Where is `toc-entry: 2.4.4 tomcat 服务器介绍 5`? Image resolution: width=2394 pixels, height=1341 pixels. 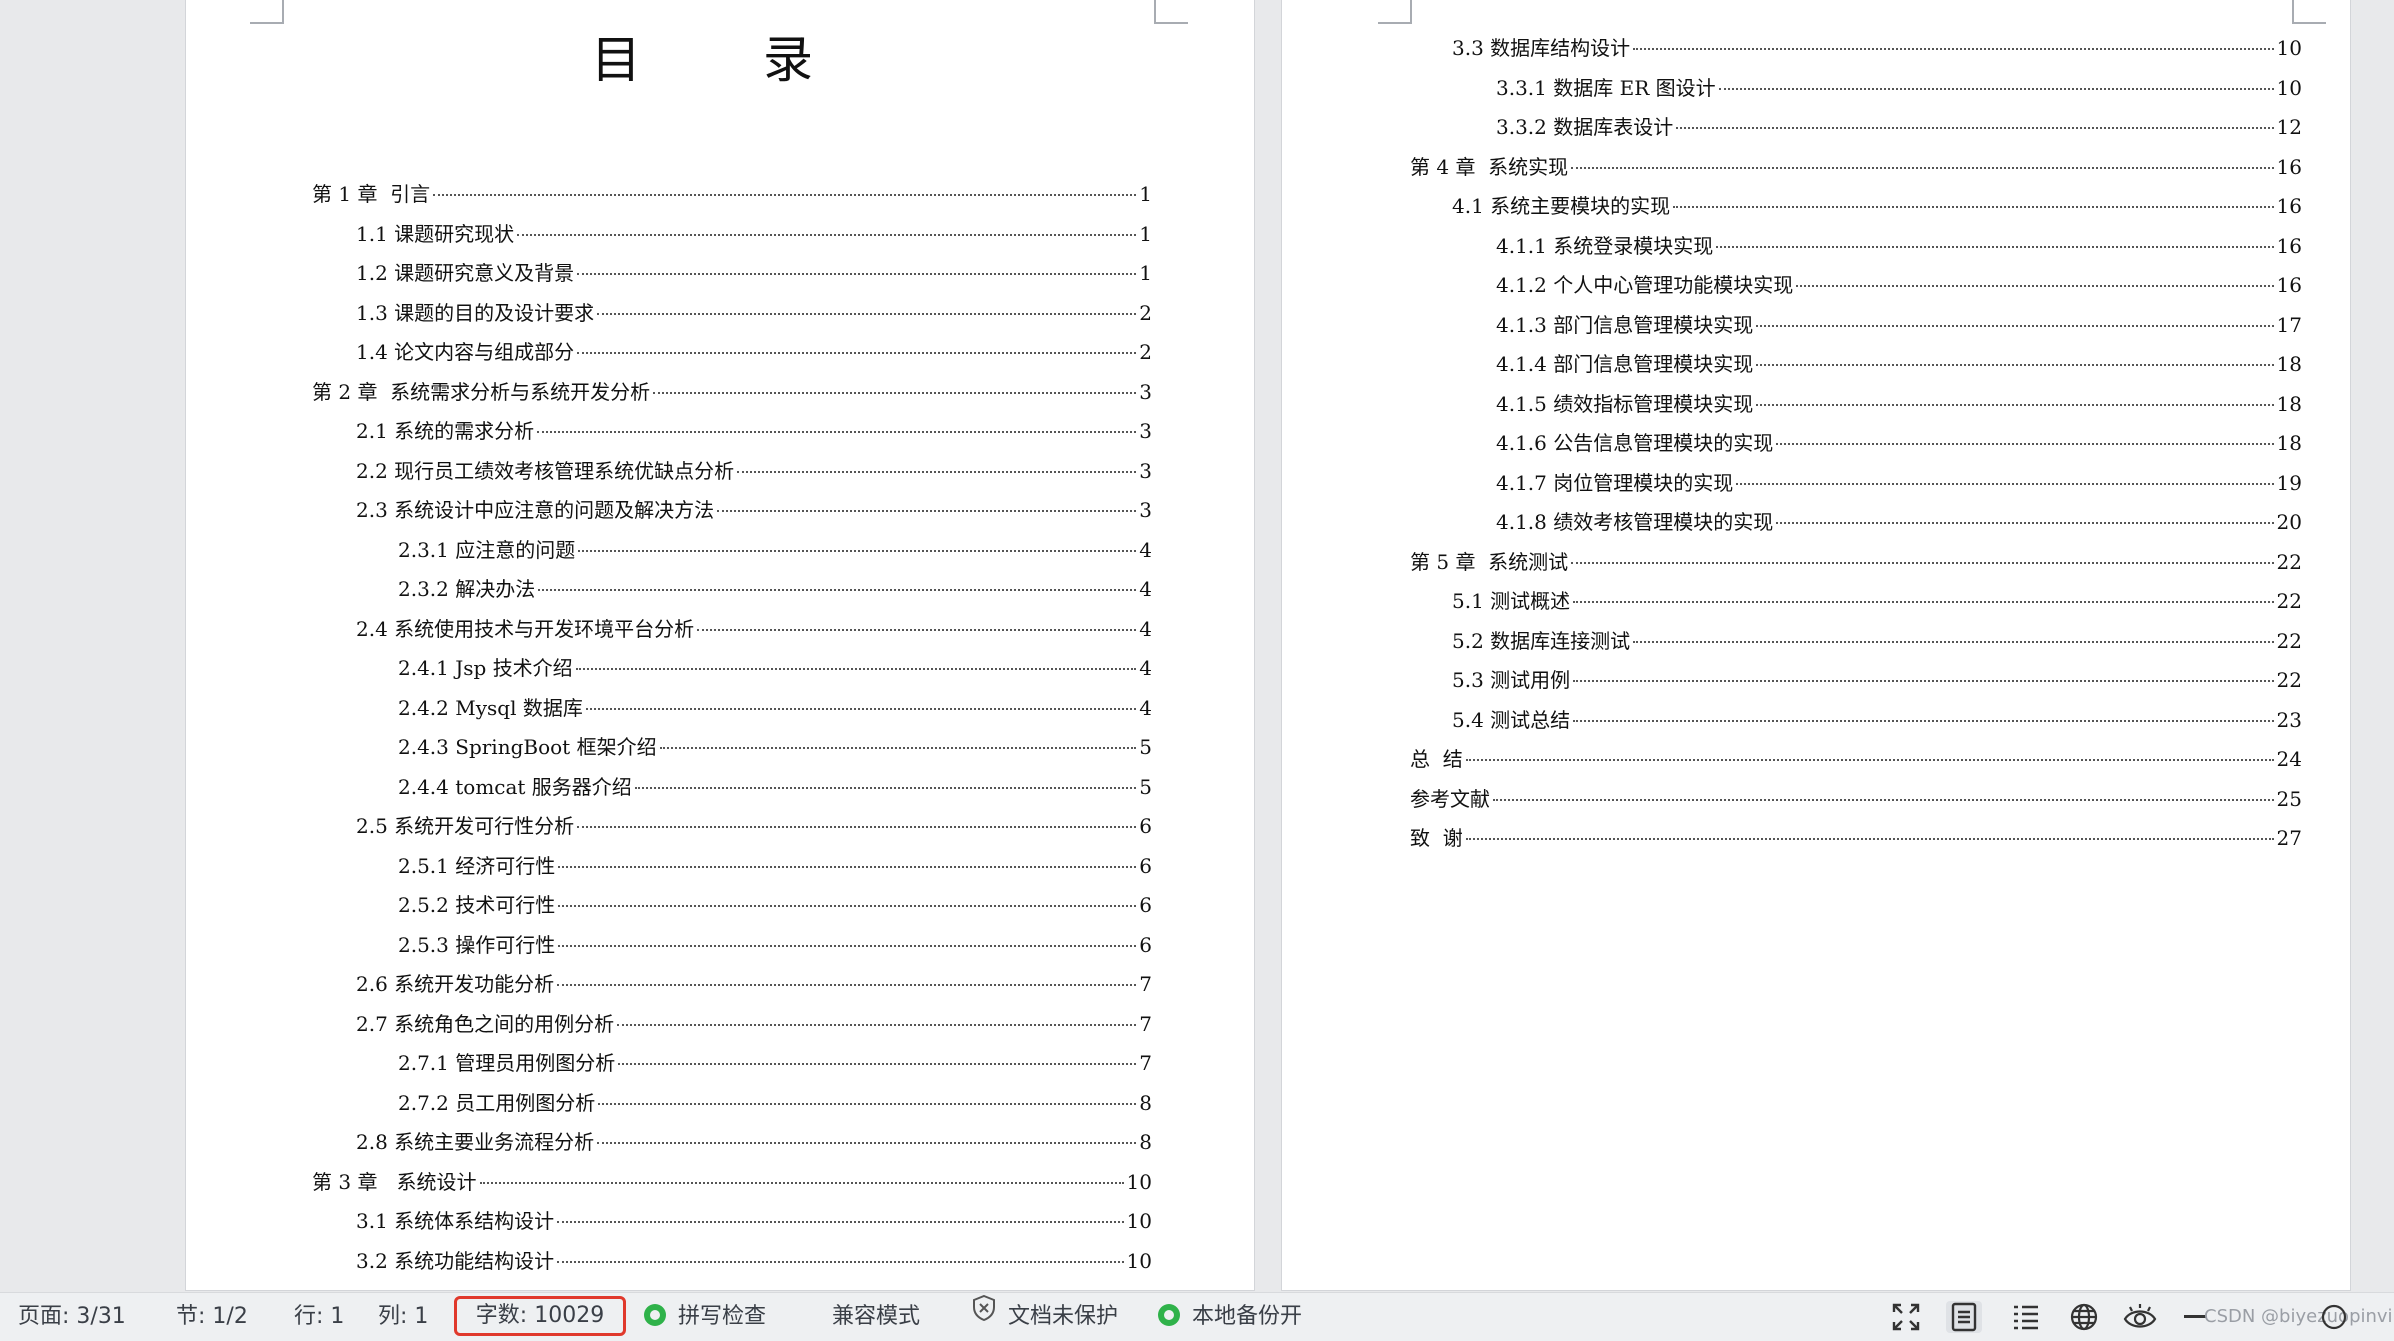 toc-entry: 2.4.4 tomcat 服务器介绍 5 is located at coordinates (775, 787).